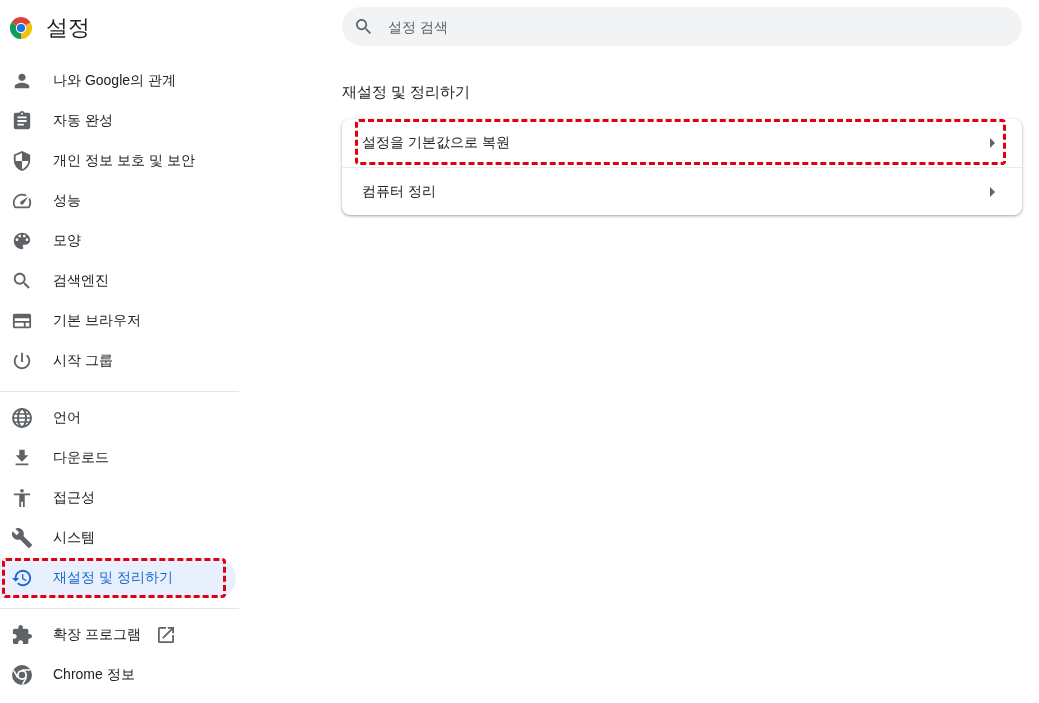  I want to click on wrench-icon, so click(22, 538).